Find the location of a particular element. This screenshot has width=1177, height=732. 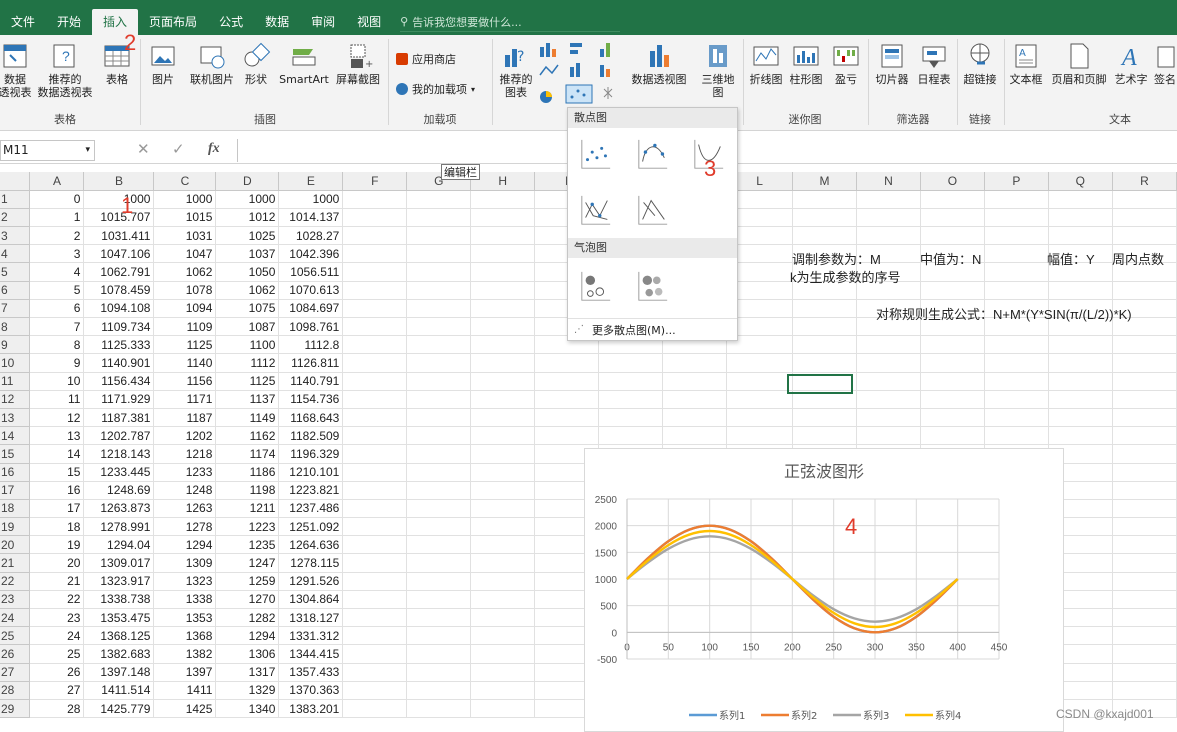

cell: 1425 is located at coordinates (185, 709).